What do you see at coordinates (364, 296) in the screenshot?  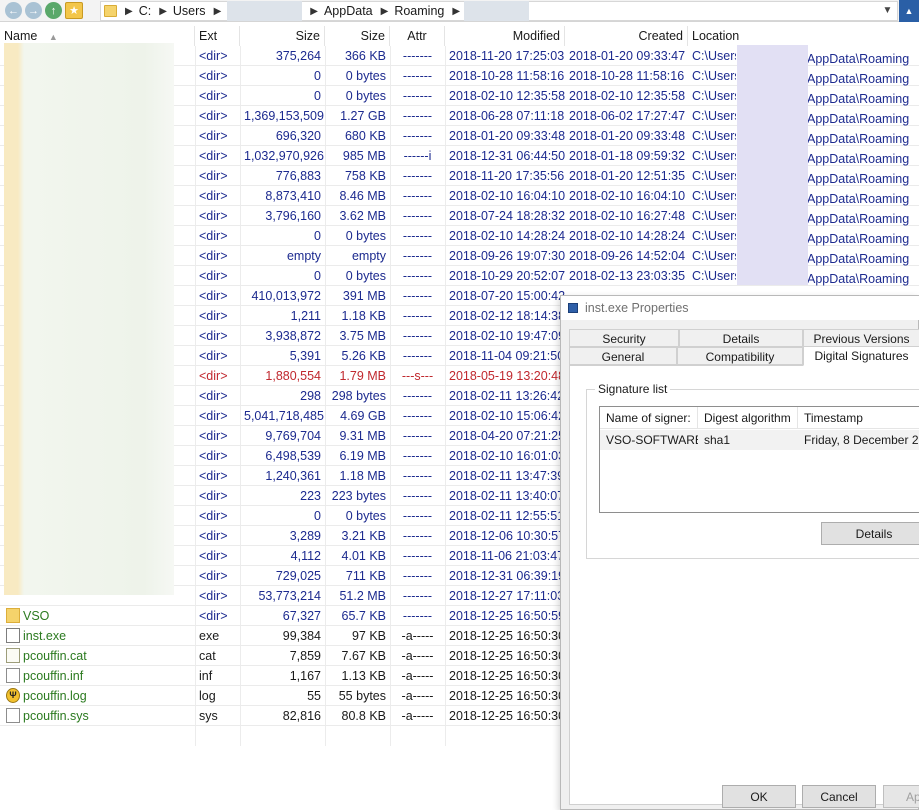 I see `cell-size: 391 MB` at bounding box center [364, 296].